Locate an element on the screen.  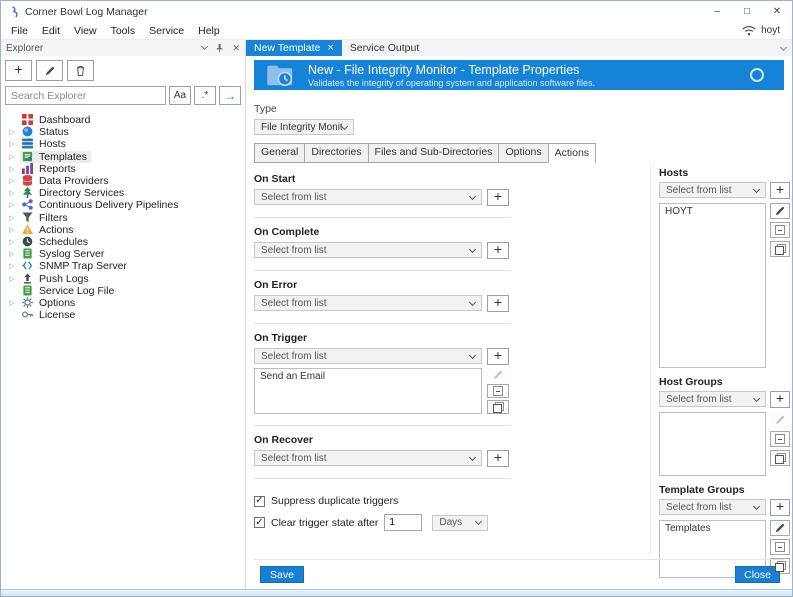
on-trigger-edit-button is located at coordinates (498, 375).